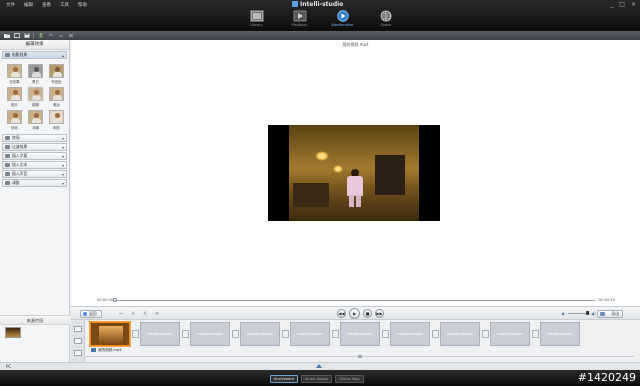  I want to click on back-button: 返回, so click(91, 314).